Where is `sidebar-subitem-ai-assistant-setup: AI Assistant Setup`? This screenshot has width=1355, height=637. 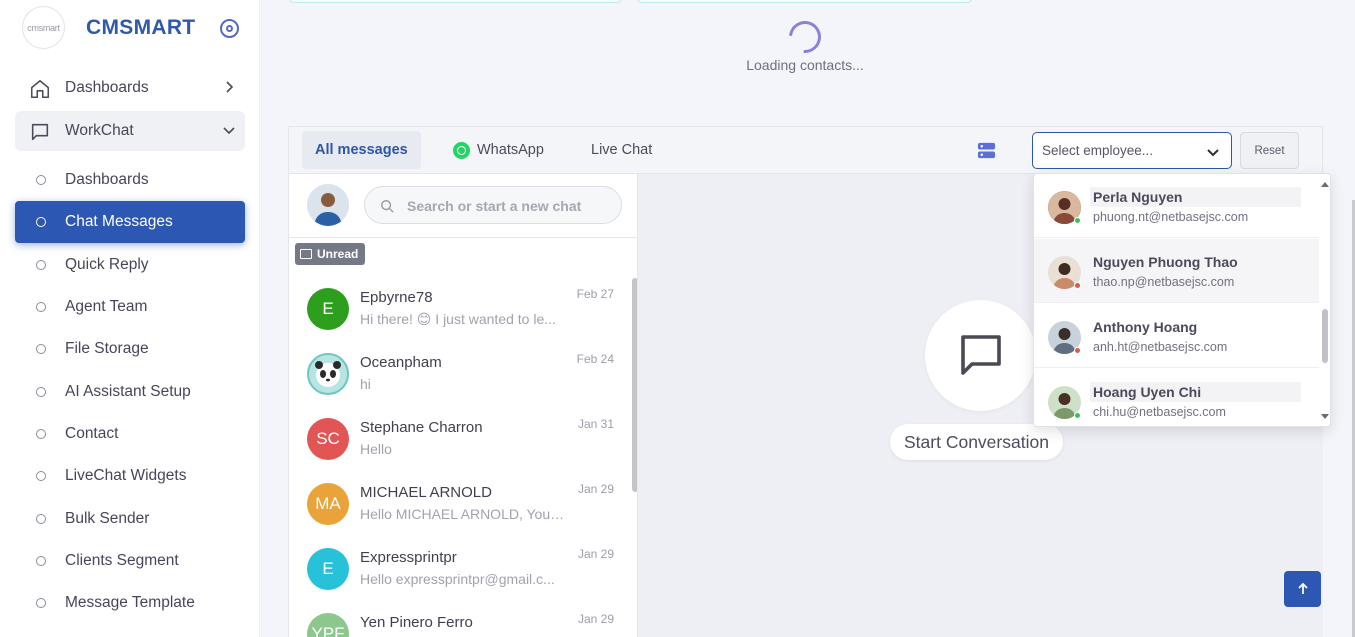 sidebar-subitem-ai-assistant-setup: AI Assistant Setup is located at coordinates (130, 392).